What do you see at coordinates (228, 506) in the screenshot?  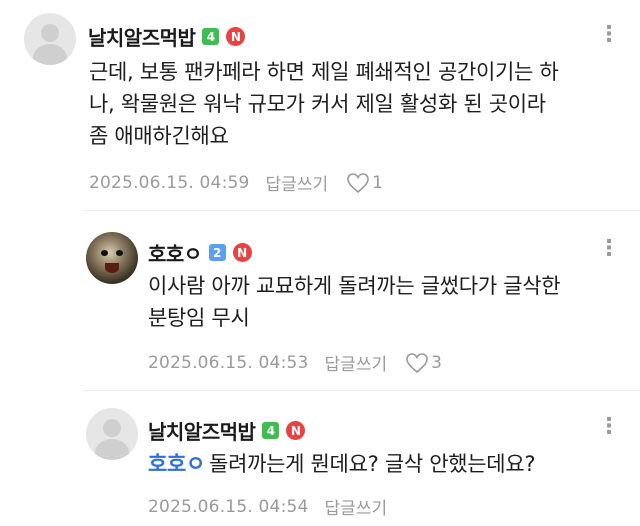 I see `comment-date: 2025.06.15. 04:54` at bounding box center [228, 506].